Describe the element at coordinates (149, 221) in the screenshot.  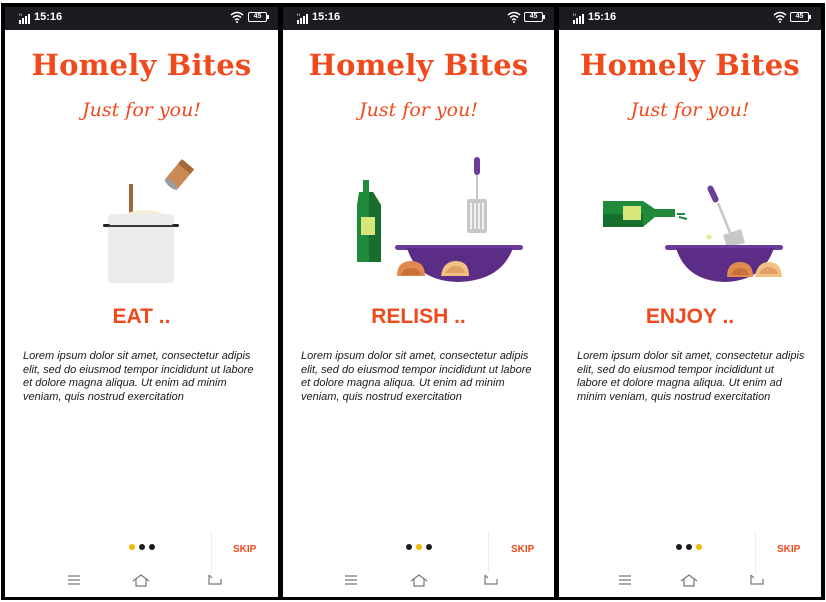
I see `pot-and-salt-shaker-illustration` at that location.